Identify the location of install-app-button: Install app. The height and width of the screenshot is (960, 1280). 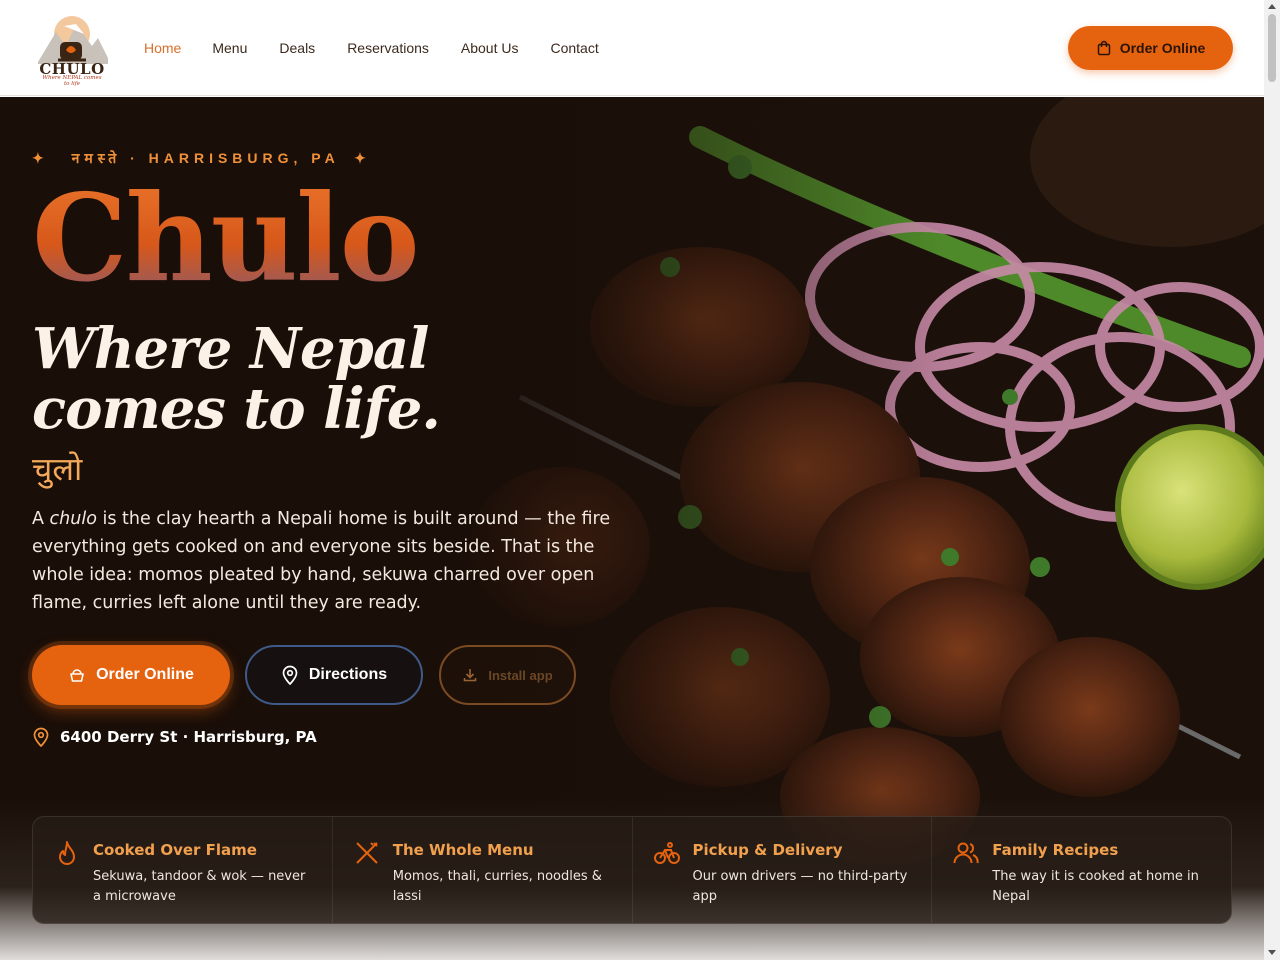
(507, 675).